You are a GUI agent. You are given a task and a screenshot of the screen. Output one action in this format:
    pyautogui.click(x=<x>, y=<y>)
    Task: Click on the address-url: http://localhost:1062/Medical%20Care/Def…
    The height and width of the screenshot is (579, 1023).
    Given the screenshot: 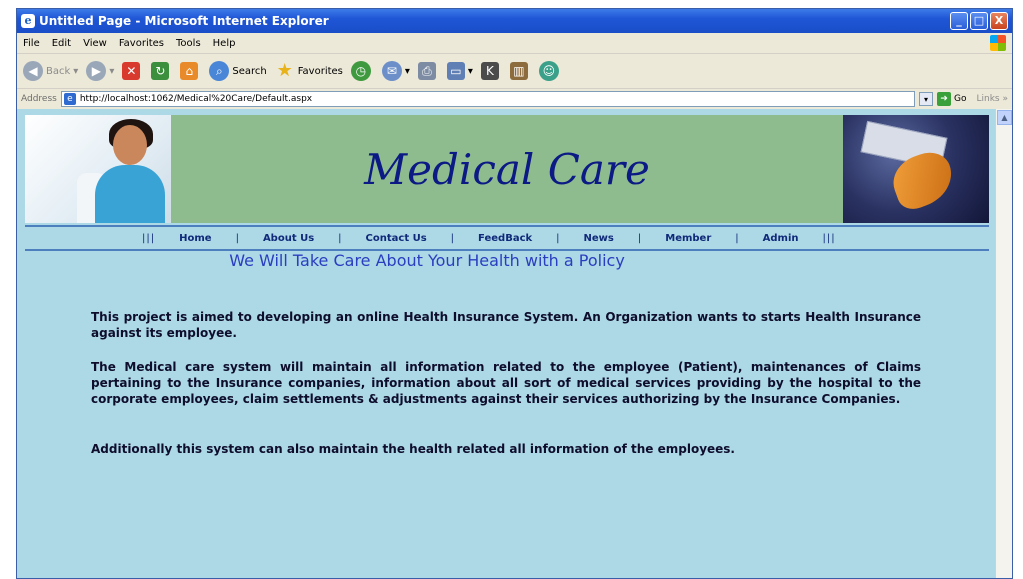 What is the action you would take?
    pyautogui.click(x=196, y=99)
    